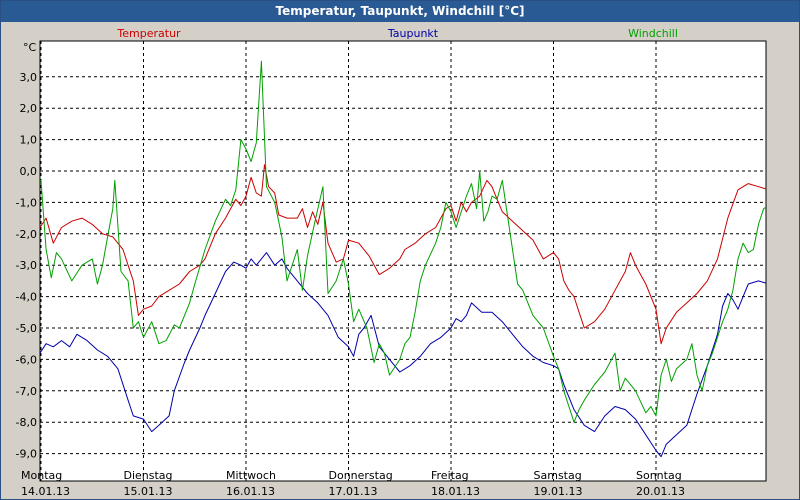 This screenshot has width=800, height=500. Describe the element at coordinates (29, 108) in the screenshot. I see `y-tick-label: 2,0` at that location.